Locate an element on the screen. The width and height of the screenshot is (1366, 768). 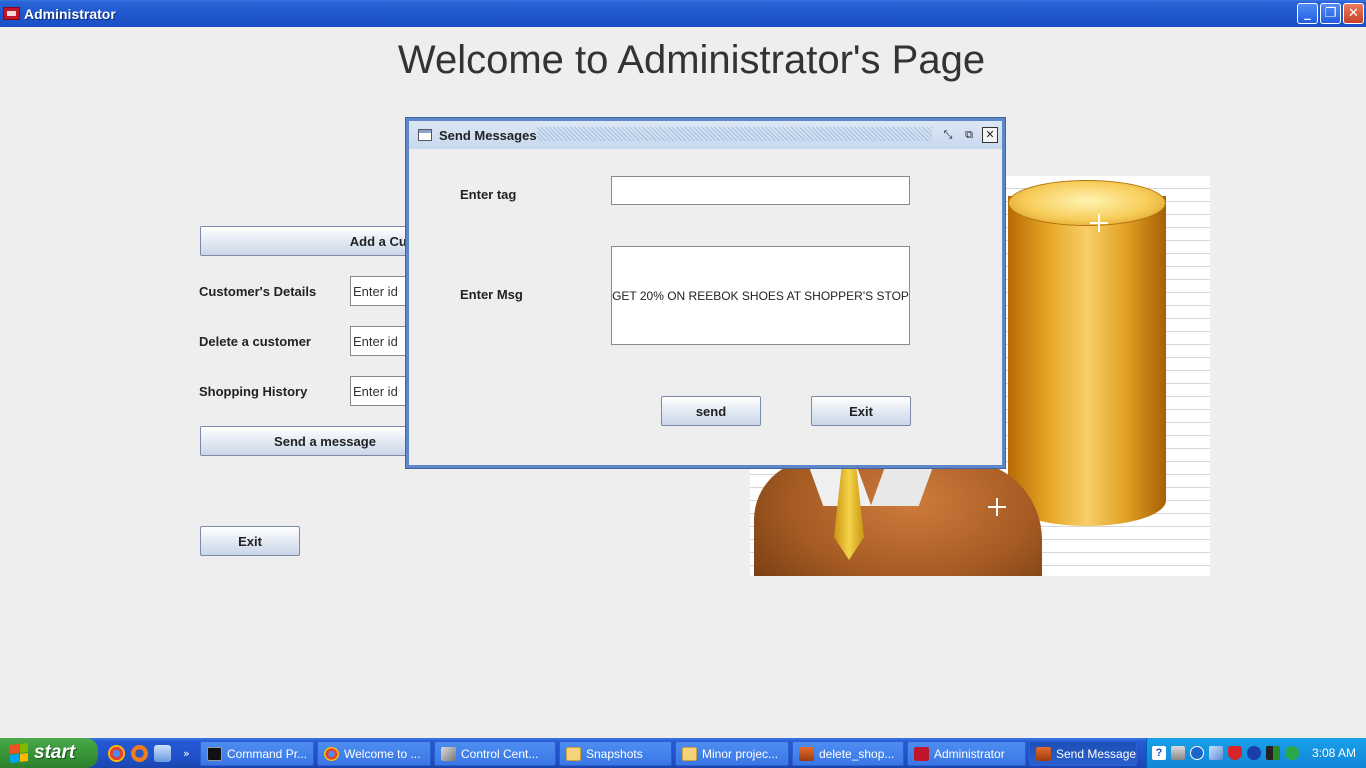
maximize-button: ❐ is located at coordinates (1330, 13).